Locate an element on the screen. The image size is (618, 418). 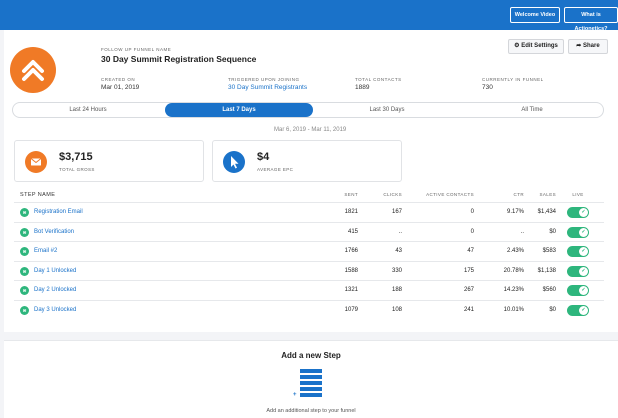
sales-cell: $1,138 is located at coordinates (546, 270).